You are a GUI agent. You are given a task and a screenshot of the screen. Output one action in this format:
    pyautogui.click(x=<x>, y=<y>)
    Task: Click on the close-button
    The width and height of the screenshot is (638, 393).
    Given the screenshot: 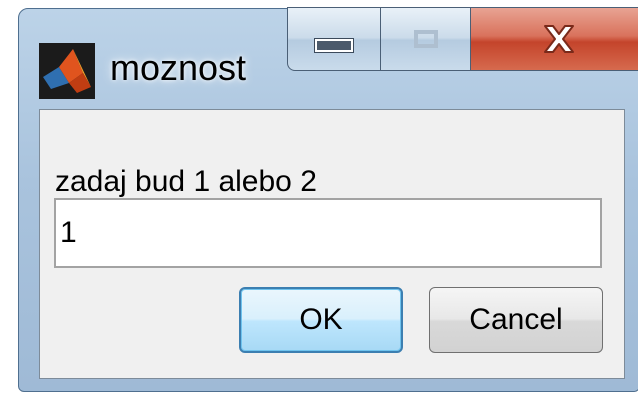 What is the action you would take?
    pyautogui.click(x=554, y=39)
    